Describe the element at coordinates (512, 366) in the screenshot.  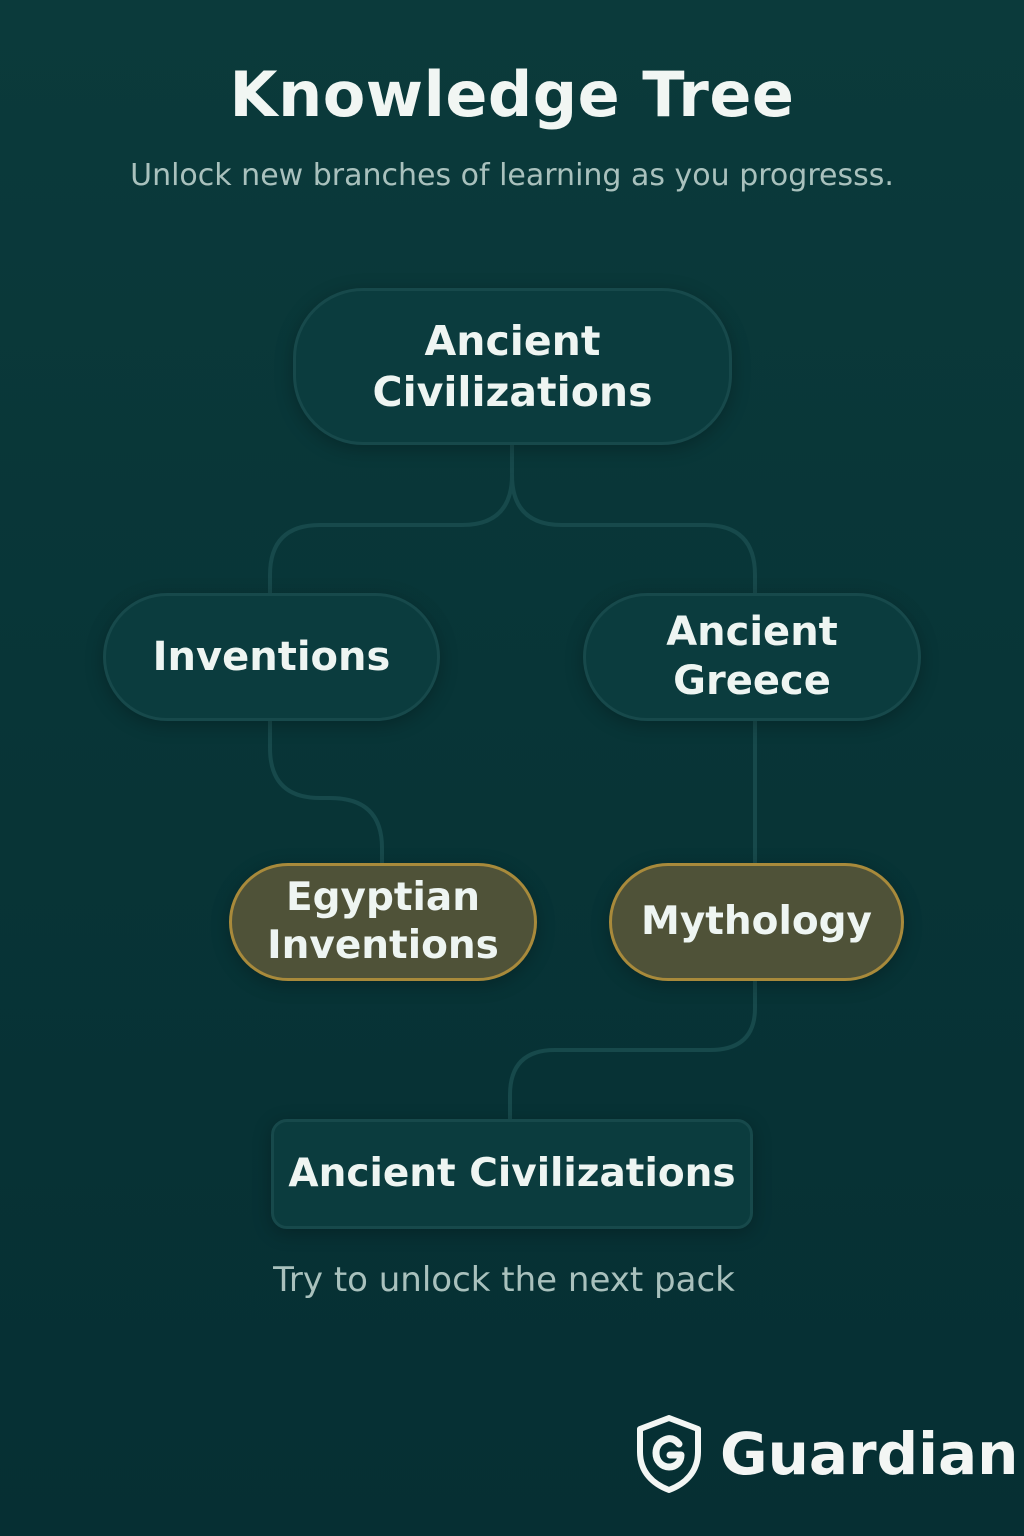
I see `node-ancient-civilizations-root: Ancient Civilizations` at that location.